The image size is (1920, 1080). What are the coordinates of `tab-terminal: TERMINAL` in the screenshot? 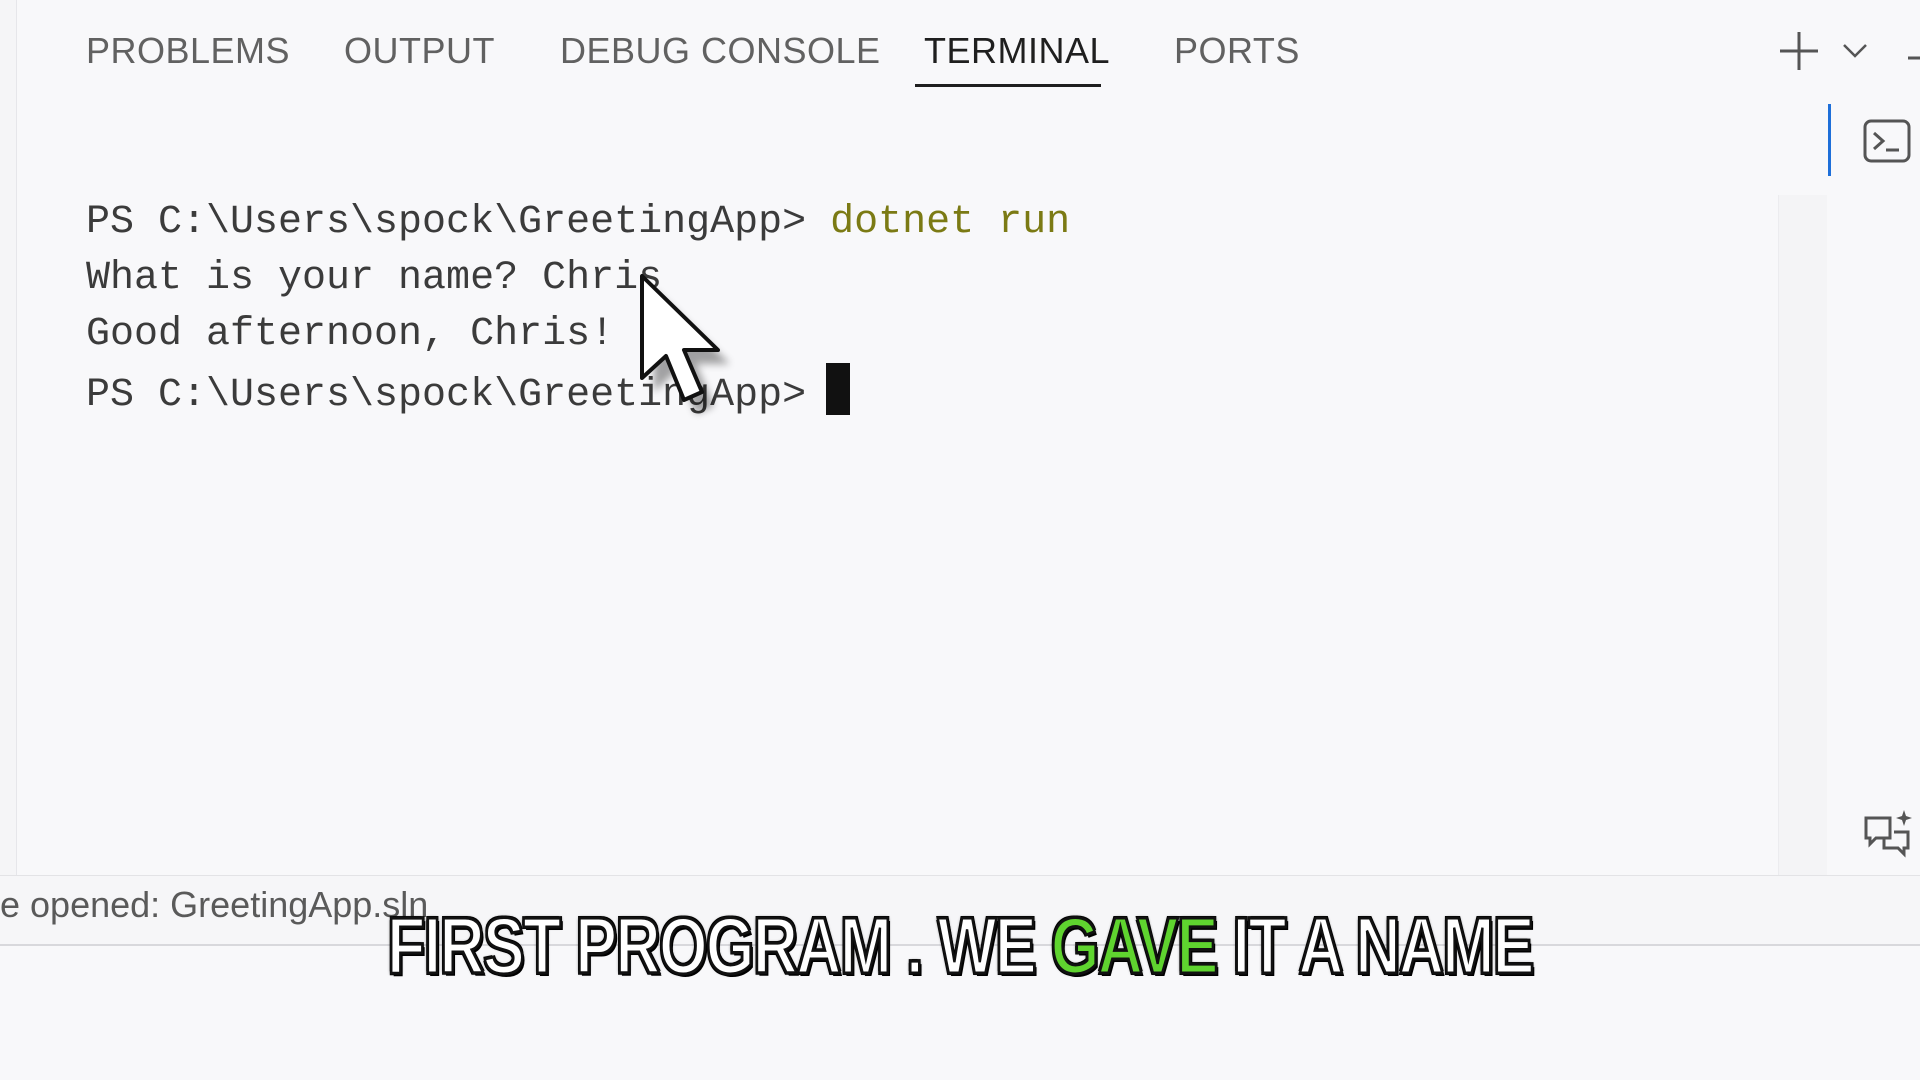 It's located at (1017, 51).